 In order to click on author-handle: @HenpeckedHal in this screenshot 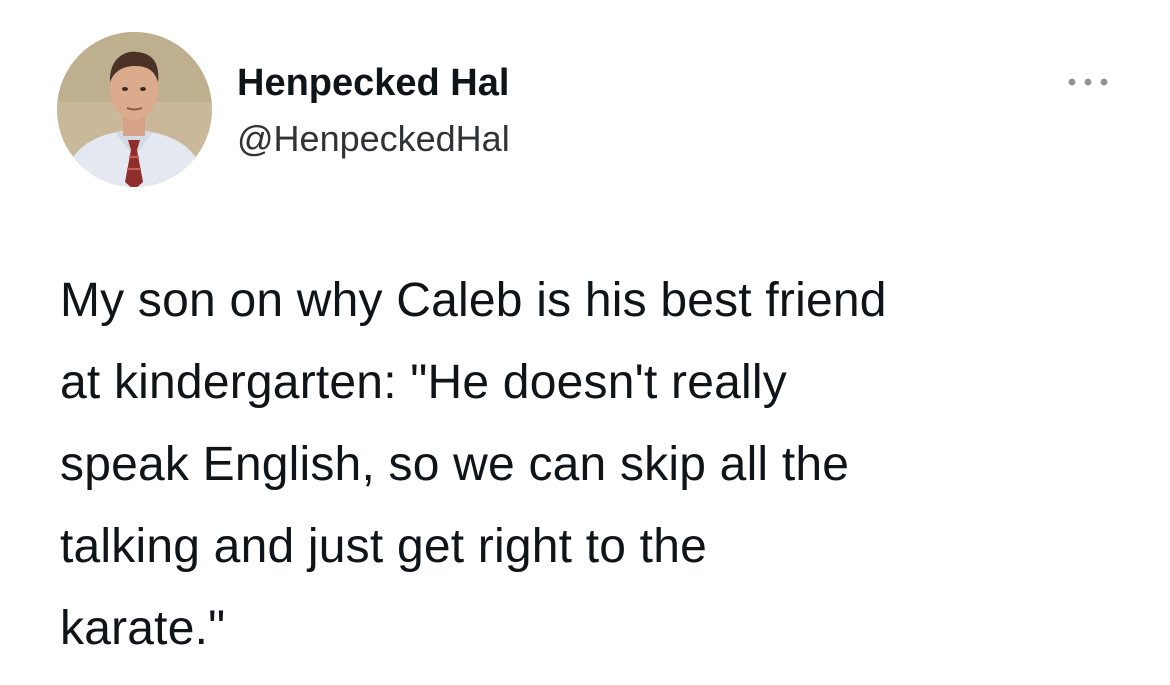, I will do `click(373, 139)`.